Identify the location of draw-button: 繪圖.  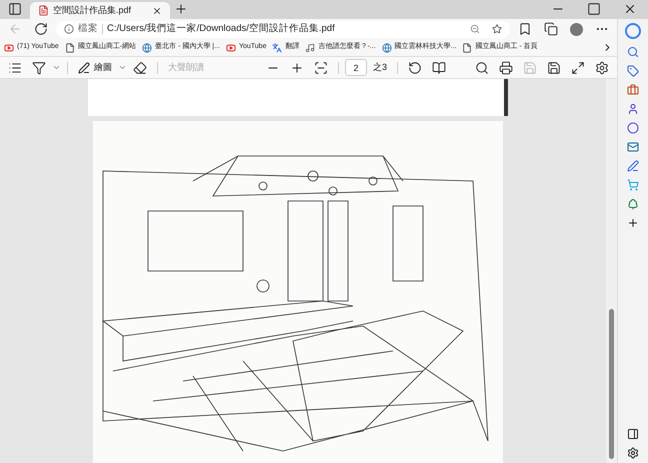
(95, 67).